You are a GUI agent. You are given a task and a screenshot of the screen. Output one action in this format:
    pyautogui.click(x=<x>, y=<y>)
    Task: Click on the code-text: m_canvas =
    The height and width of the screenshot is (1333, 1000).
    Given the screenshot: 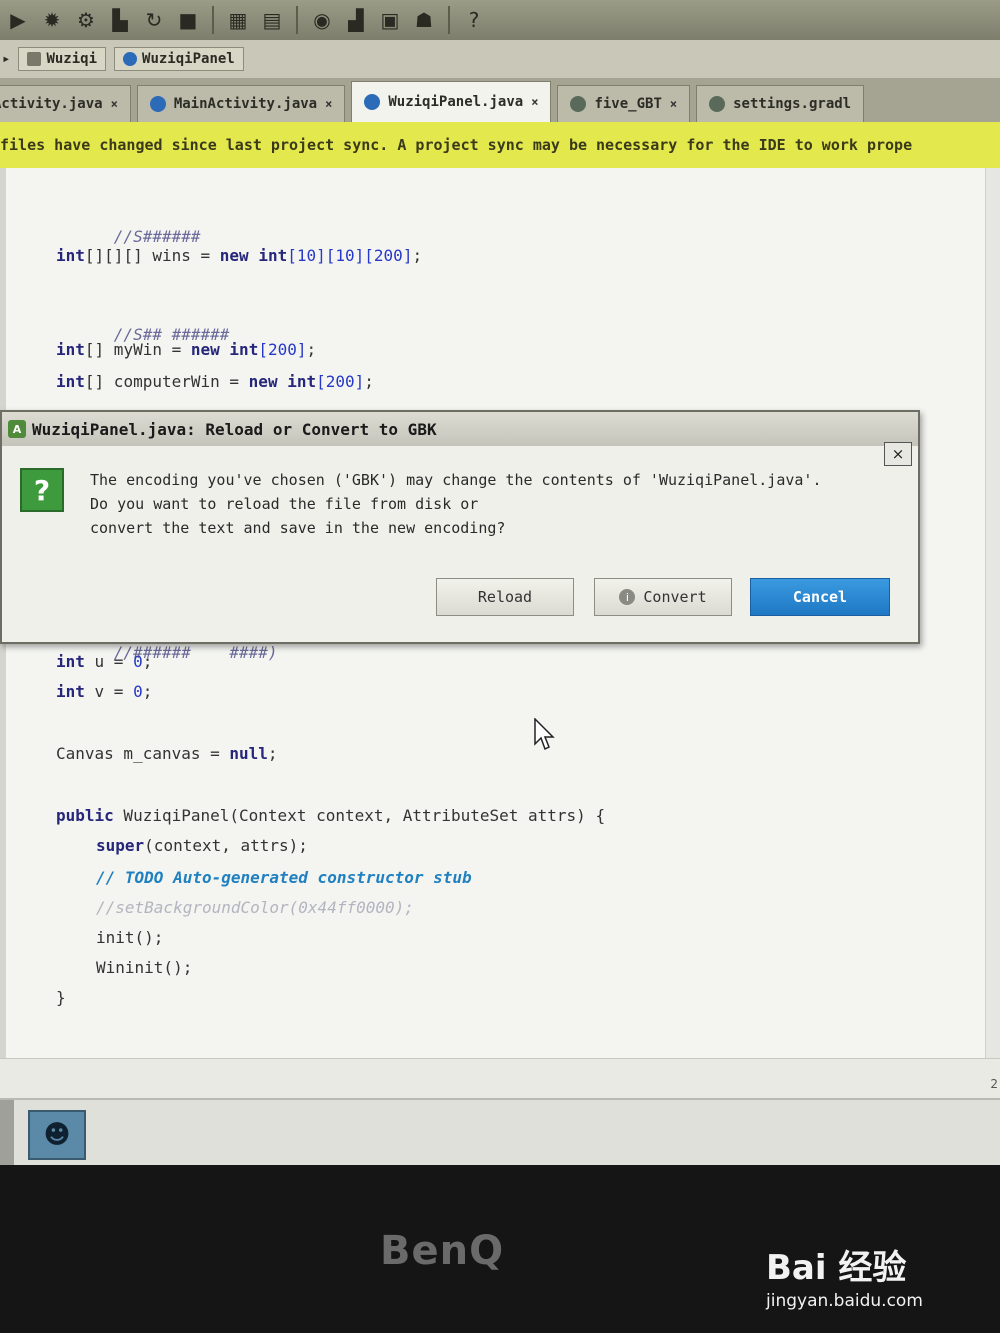 What is the action you would take?
    pyautogui.click(x=171, y=753)
    